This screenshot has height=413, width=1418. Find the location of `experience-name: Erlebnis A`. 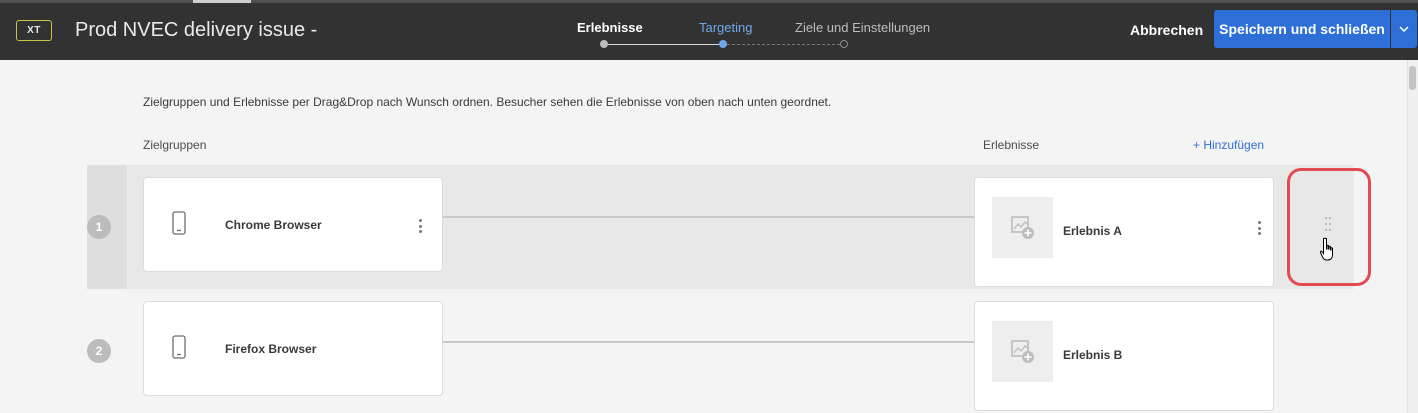

experience-name: Erlebnis A is located at coordinates (1092, 231).